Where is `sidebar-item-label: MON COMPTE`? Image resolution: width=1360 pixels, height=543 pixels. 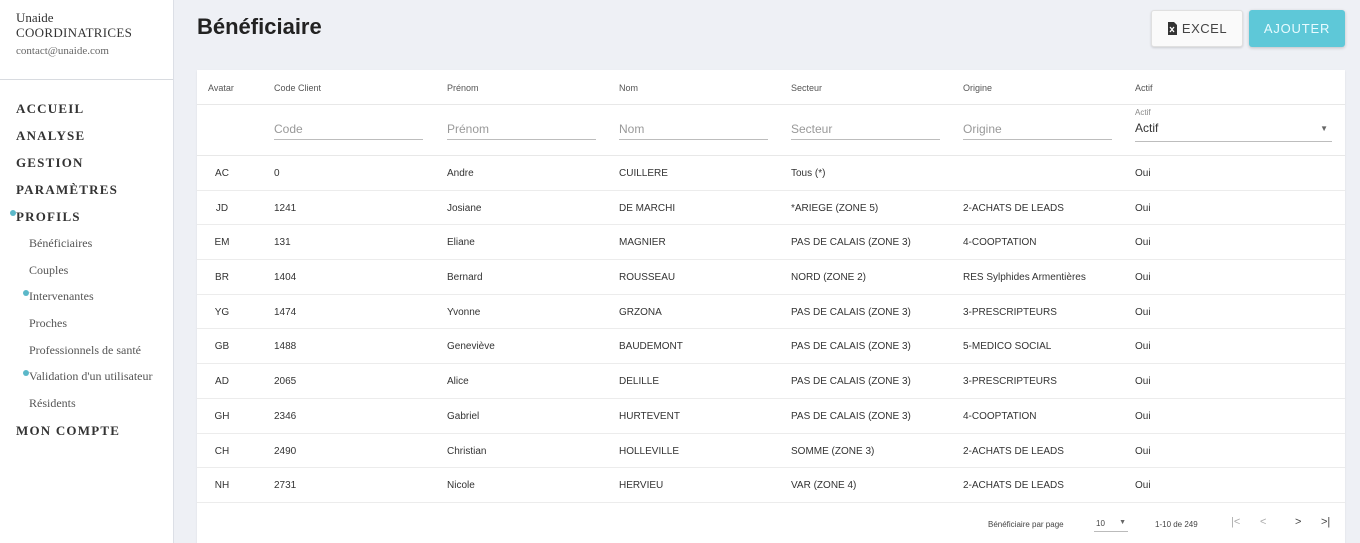 sidebar-item-label: MON COMPTE is located at coordinates (68, 430).